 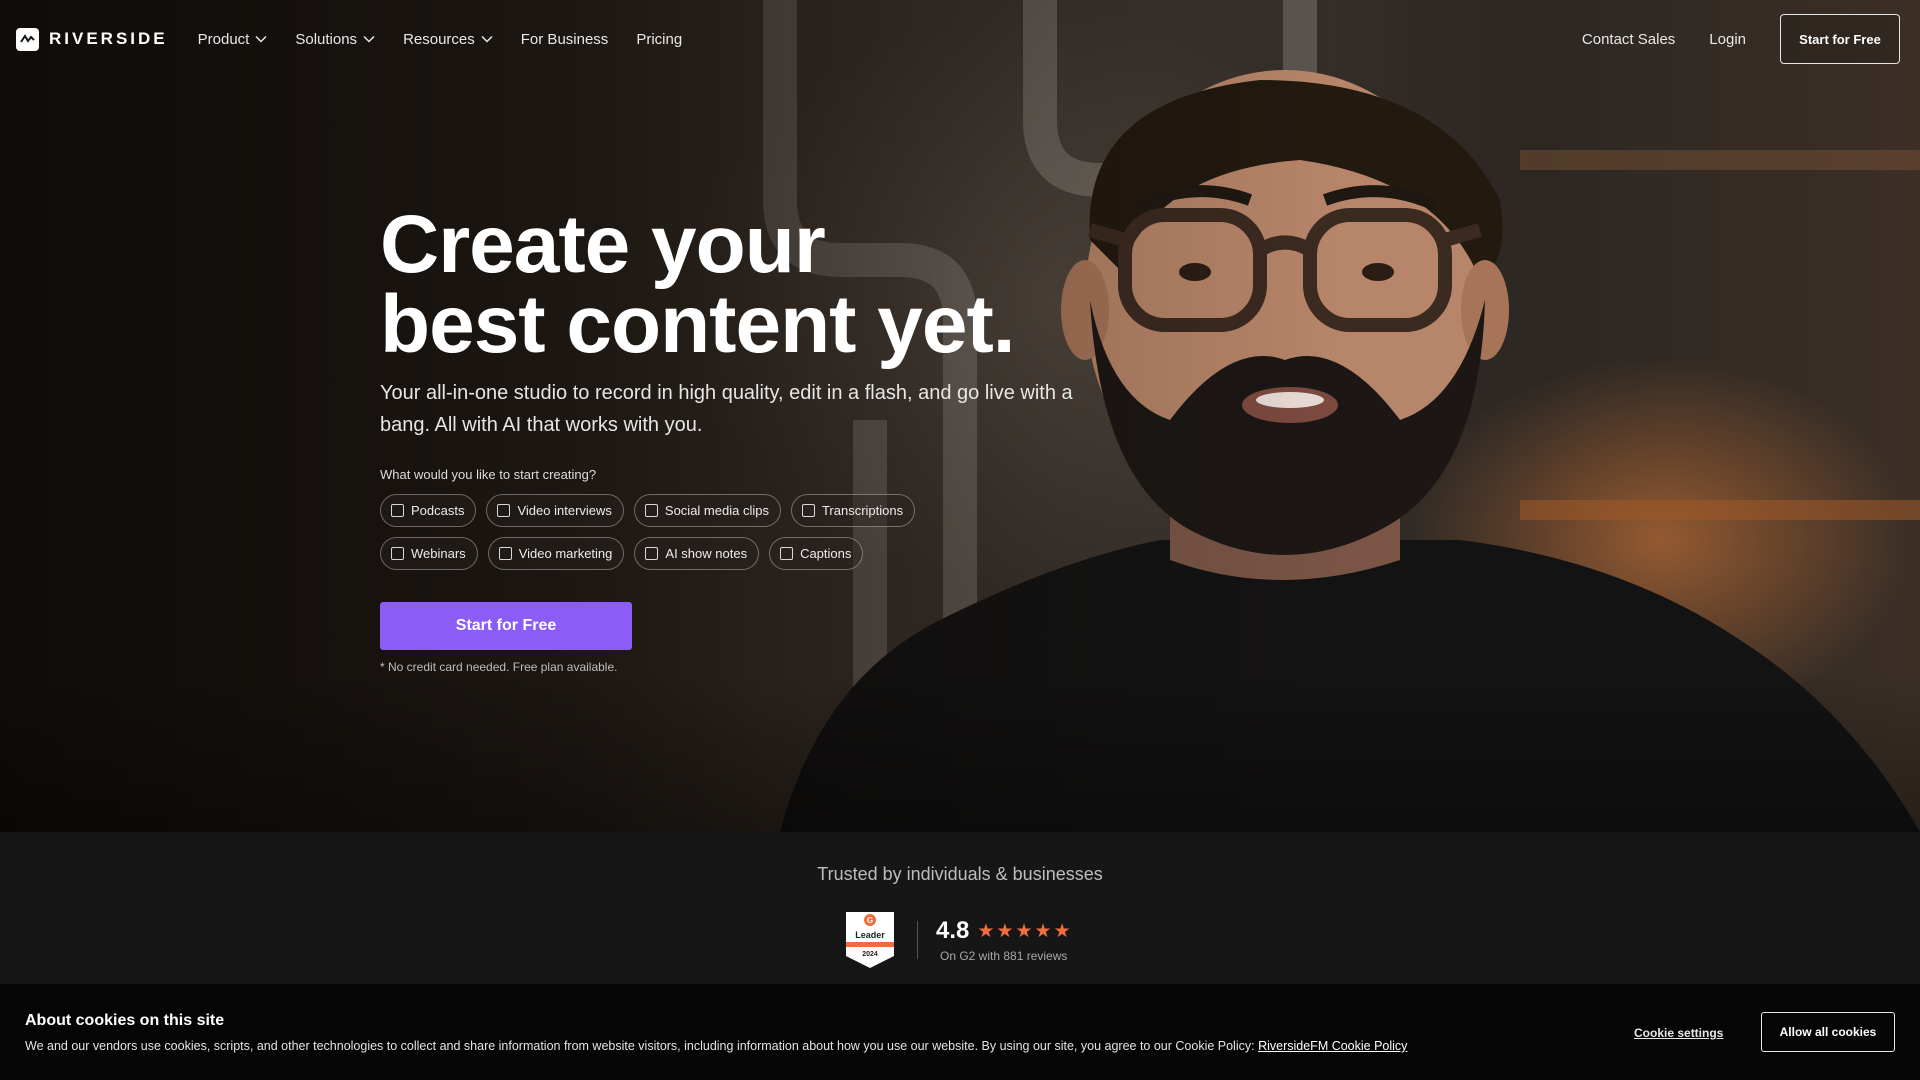 I want to click on chip-label: Video interviews, so click(x=564, y=510).